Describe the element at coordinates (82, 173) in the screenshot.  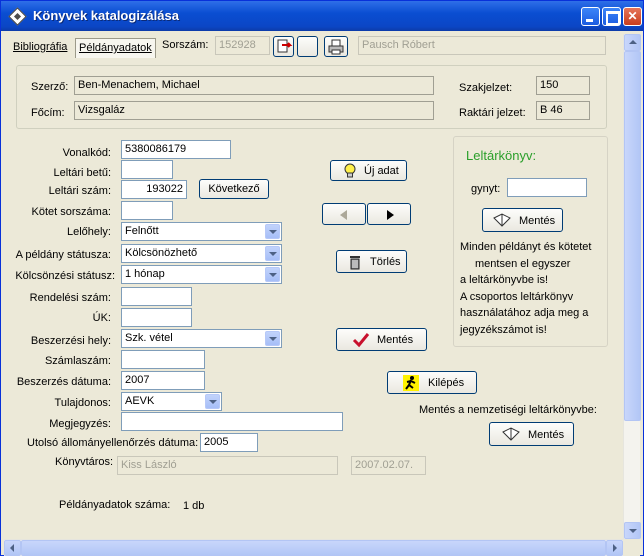
I see `inv-letter-label: Leltári betű:` at that location.